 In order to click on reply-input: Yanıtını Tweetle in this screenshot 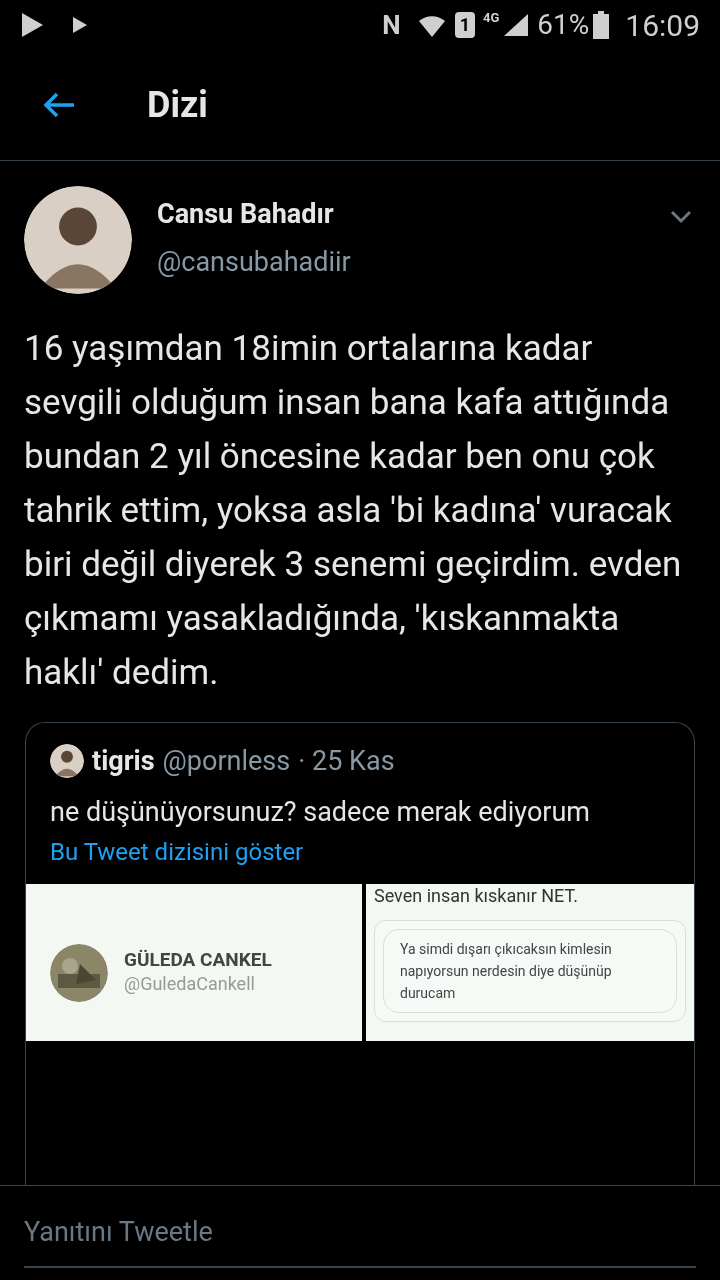, I will do `click(360, 1232)`.